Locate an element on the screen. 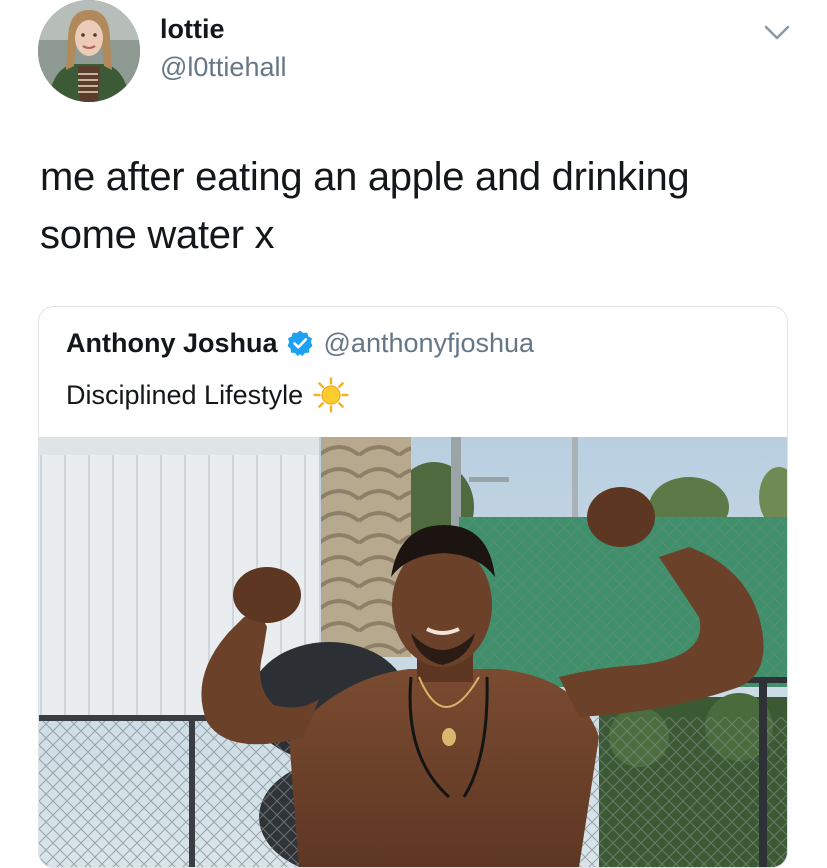 The width and height of the screenshot is (827, 868). author-display-name: lottie is located at coordinates (192, 29).